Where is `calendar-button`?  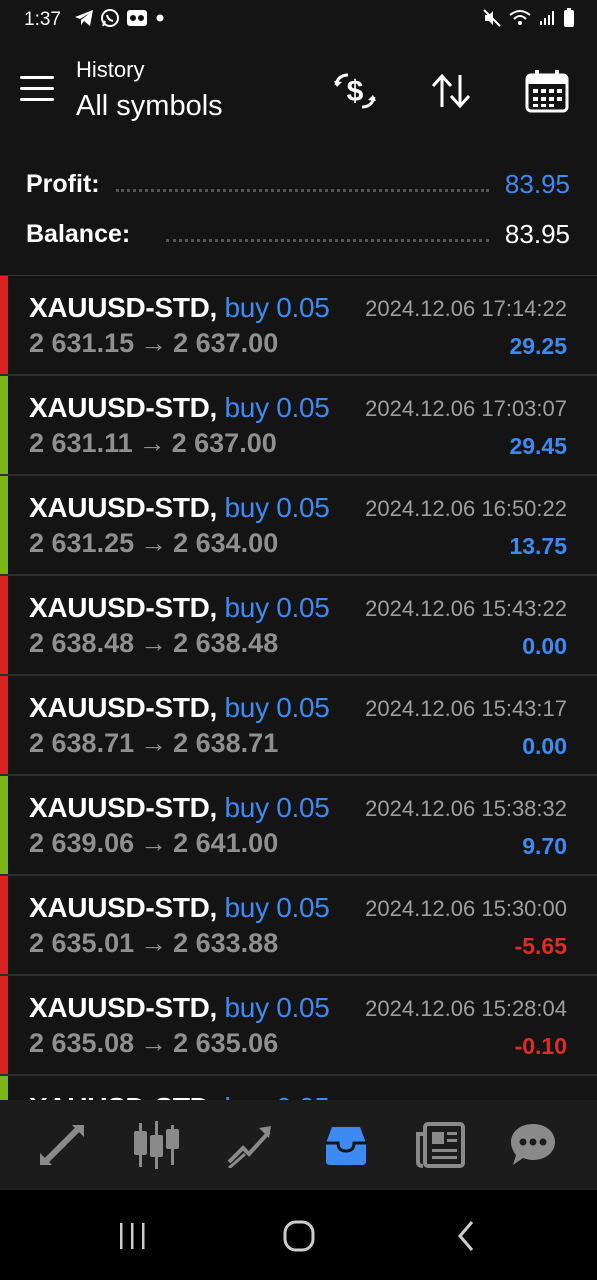 calendar-button is located at coordinates (547, 91).